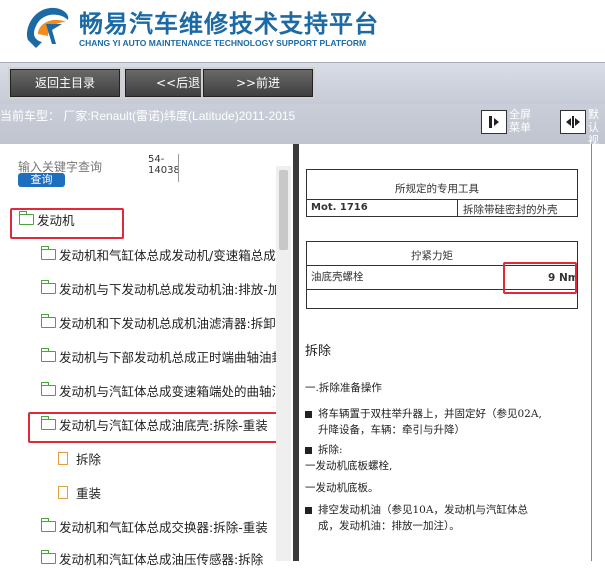 This screenshot has width=605, height=570. What do you see at coordinates (167, 255) in the screenshot?
I see `tree-node-label: 发动机和气缸体总成发动机/变速箱总成` at bounding box center [167, 255].